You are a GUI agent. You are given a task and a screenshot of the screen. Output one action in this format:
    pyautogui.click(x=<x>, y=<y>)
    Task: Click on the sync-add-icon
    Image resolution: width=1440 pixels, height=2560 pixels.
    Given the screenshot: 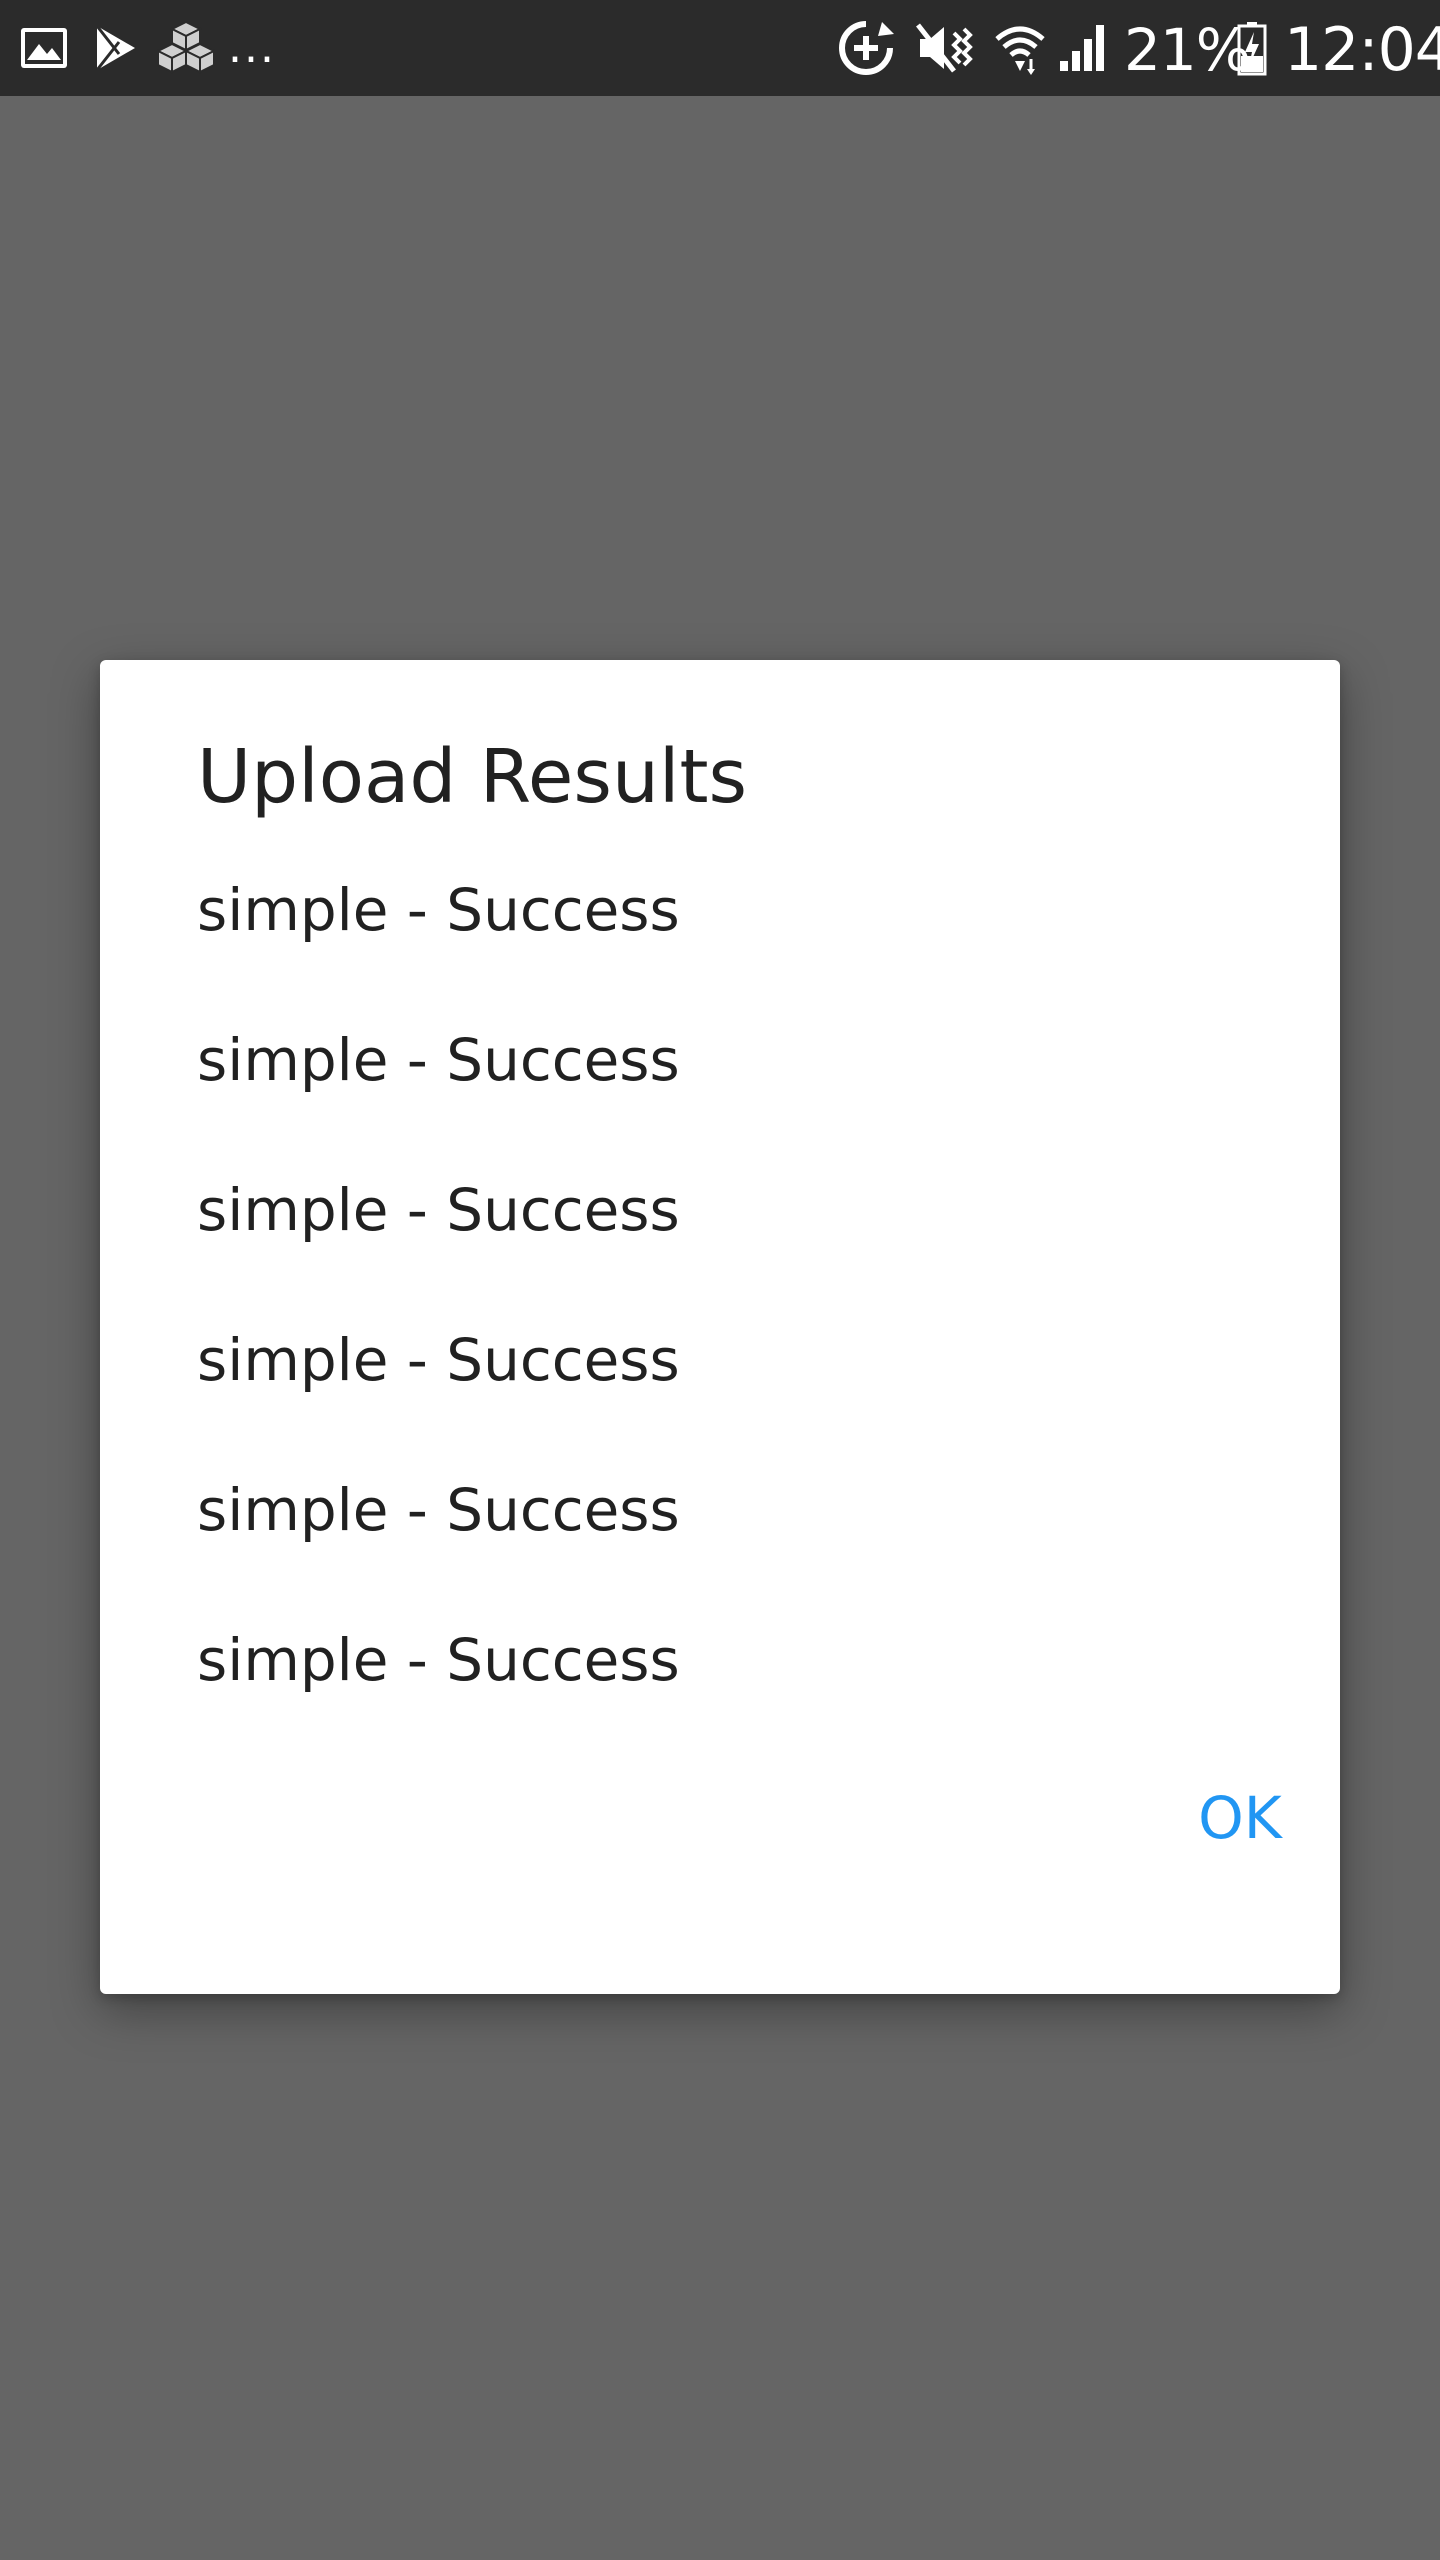 What is the action you would take?
    pyautogui.click(x=866, y=48)
    